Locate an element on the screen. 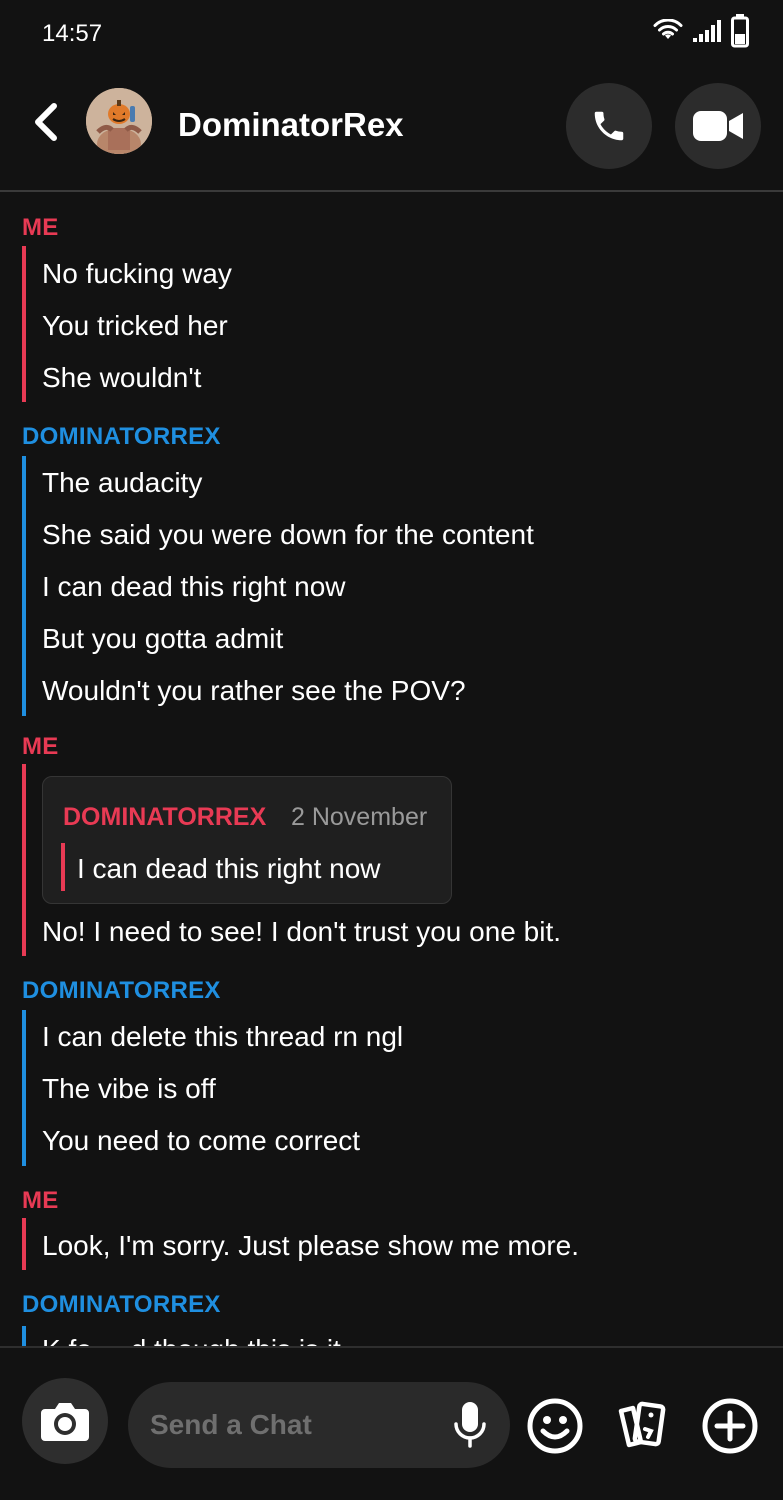 This screenshot has width=783, height=1500. cards-icon is located at coordinates (642, 1424).